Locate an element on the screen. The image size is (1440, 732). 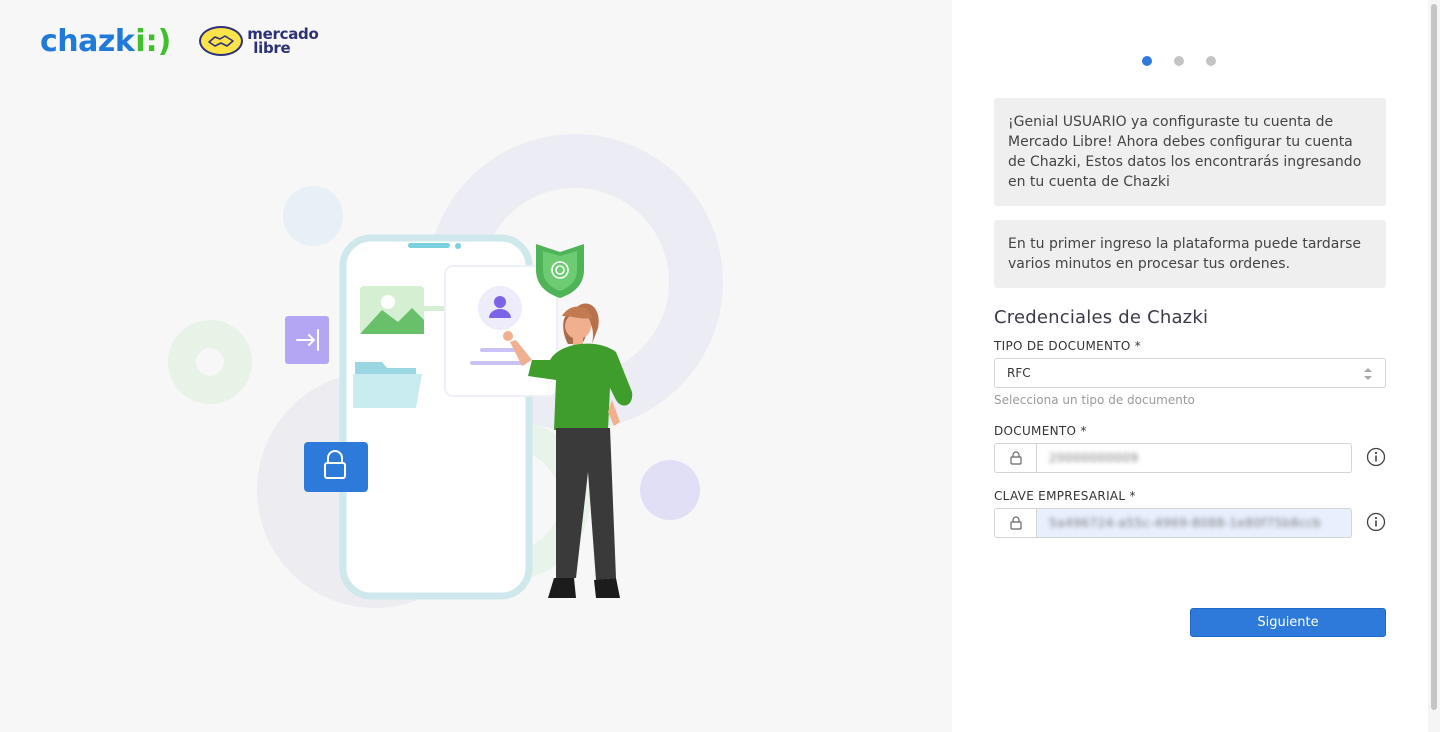
mercado-libre-logo: mercado libre is located at coordinates (259, 41).